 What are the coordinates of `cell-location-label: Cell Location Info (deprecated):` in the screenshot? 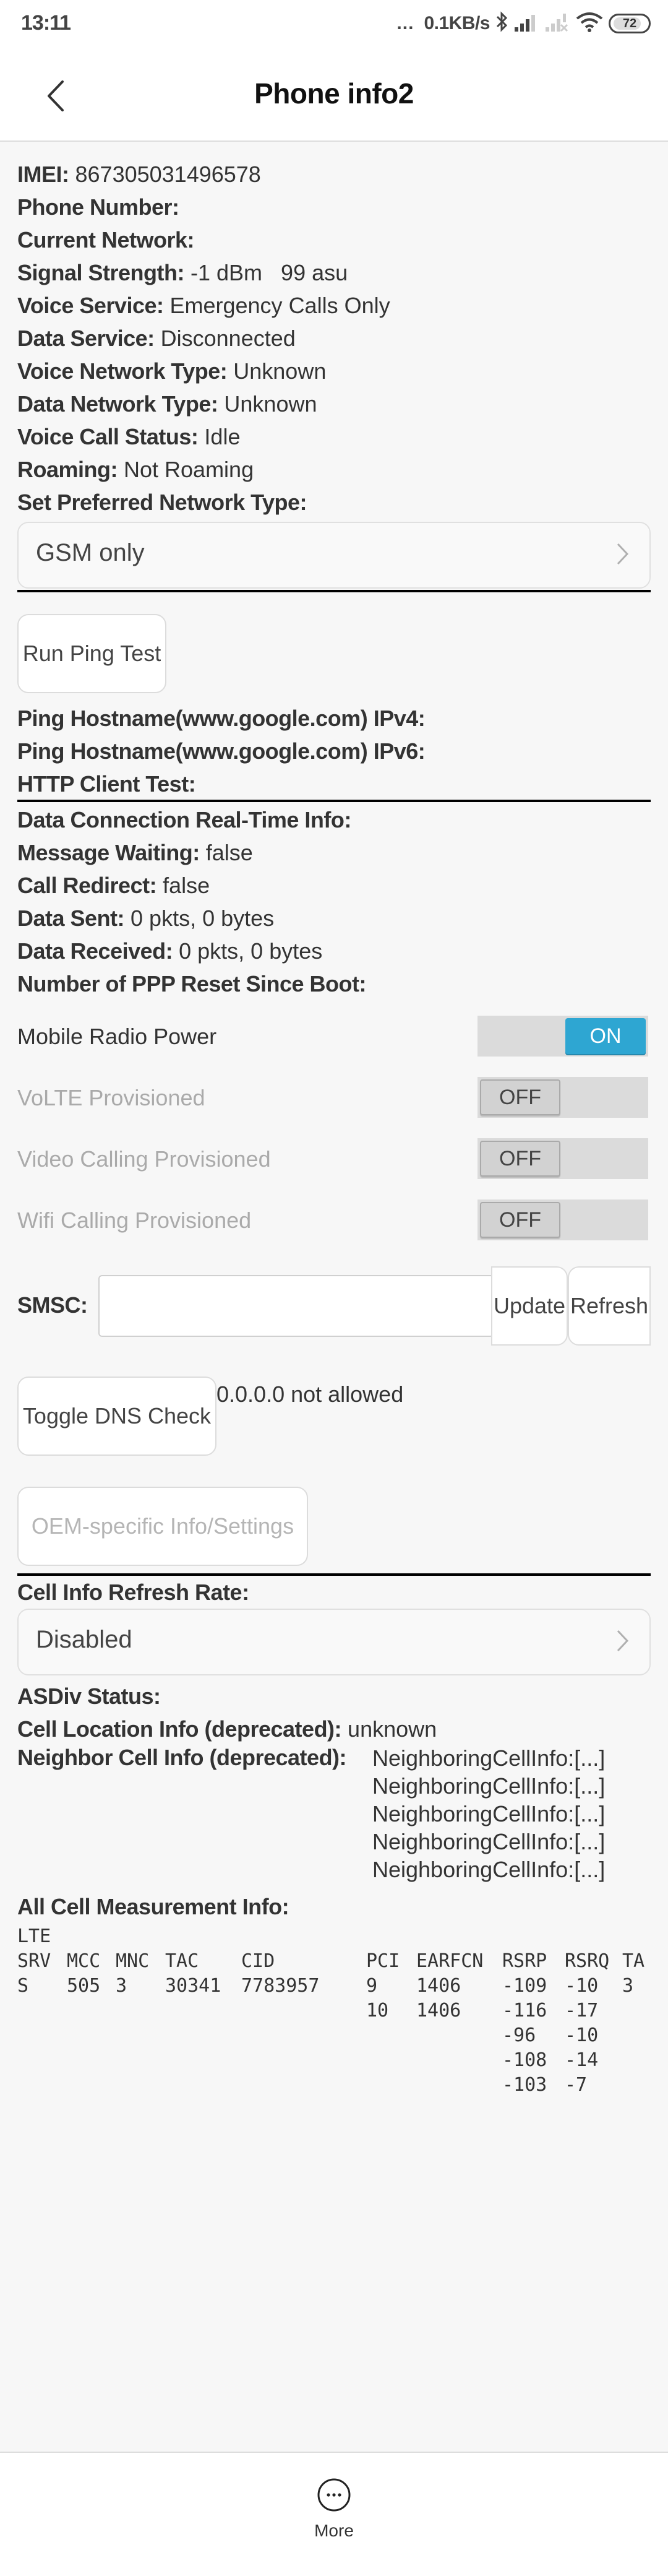 It's located at (179, 1729).